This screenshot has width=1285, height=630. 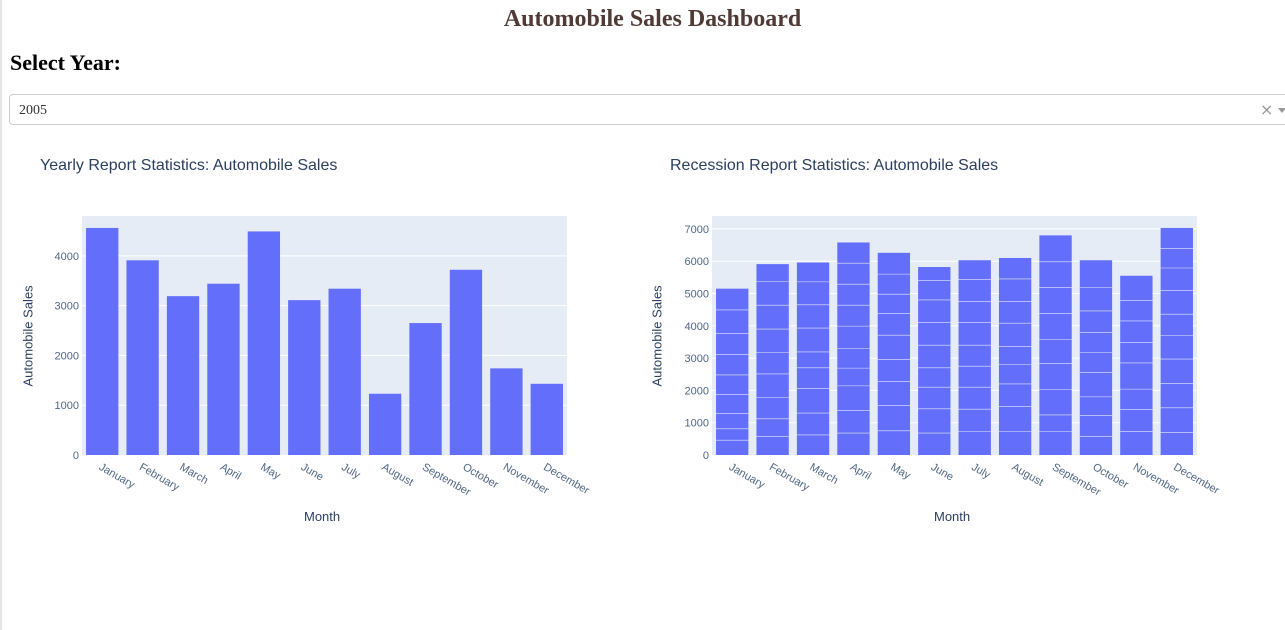 What do you see at coordinates (647, 109) in the screenshot?
I see `year-dropdown: 2005 ×` at bounding box center [647, 109].